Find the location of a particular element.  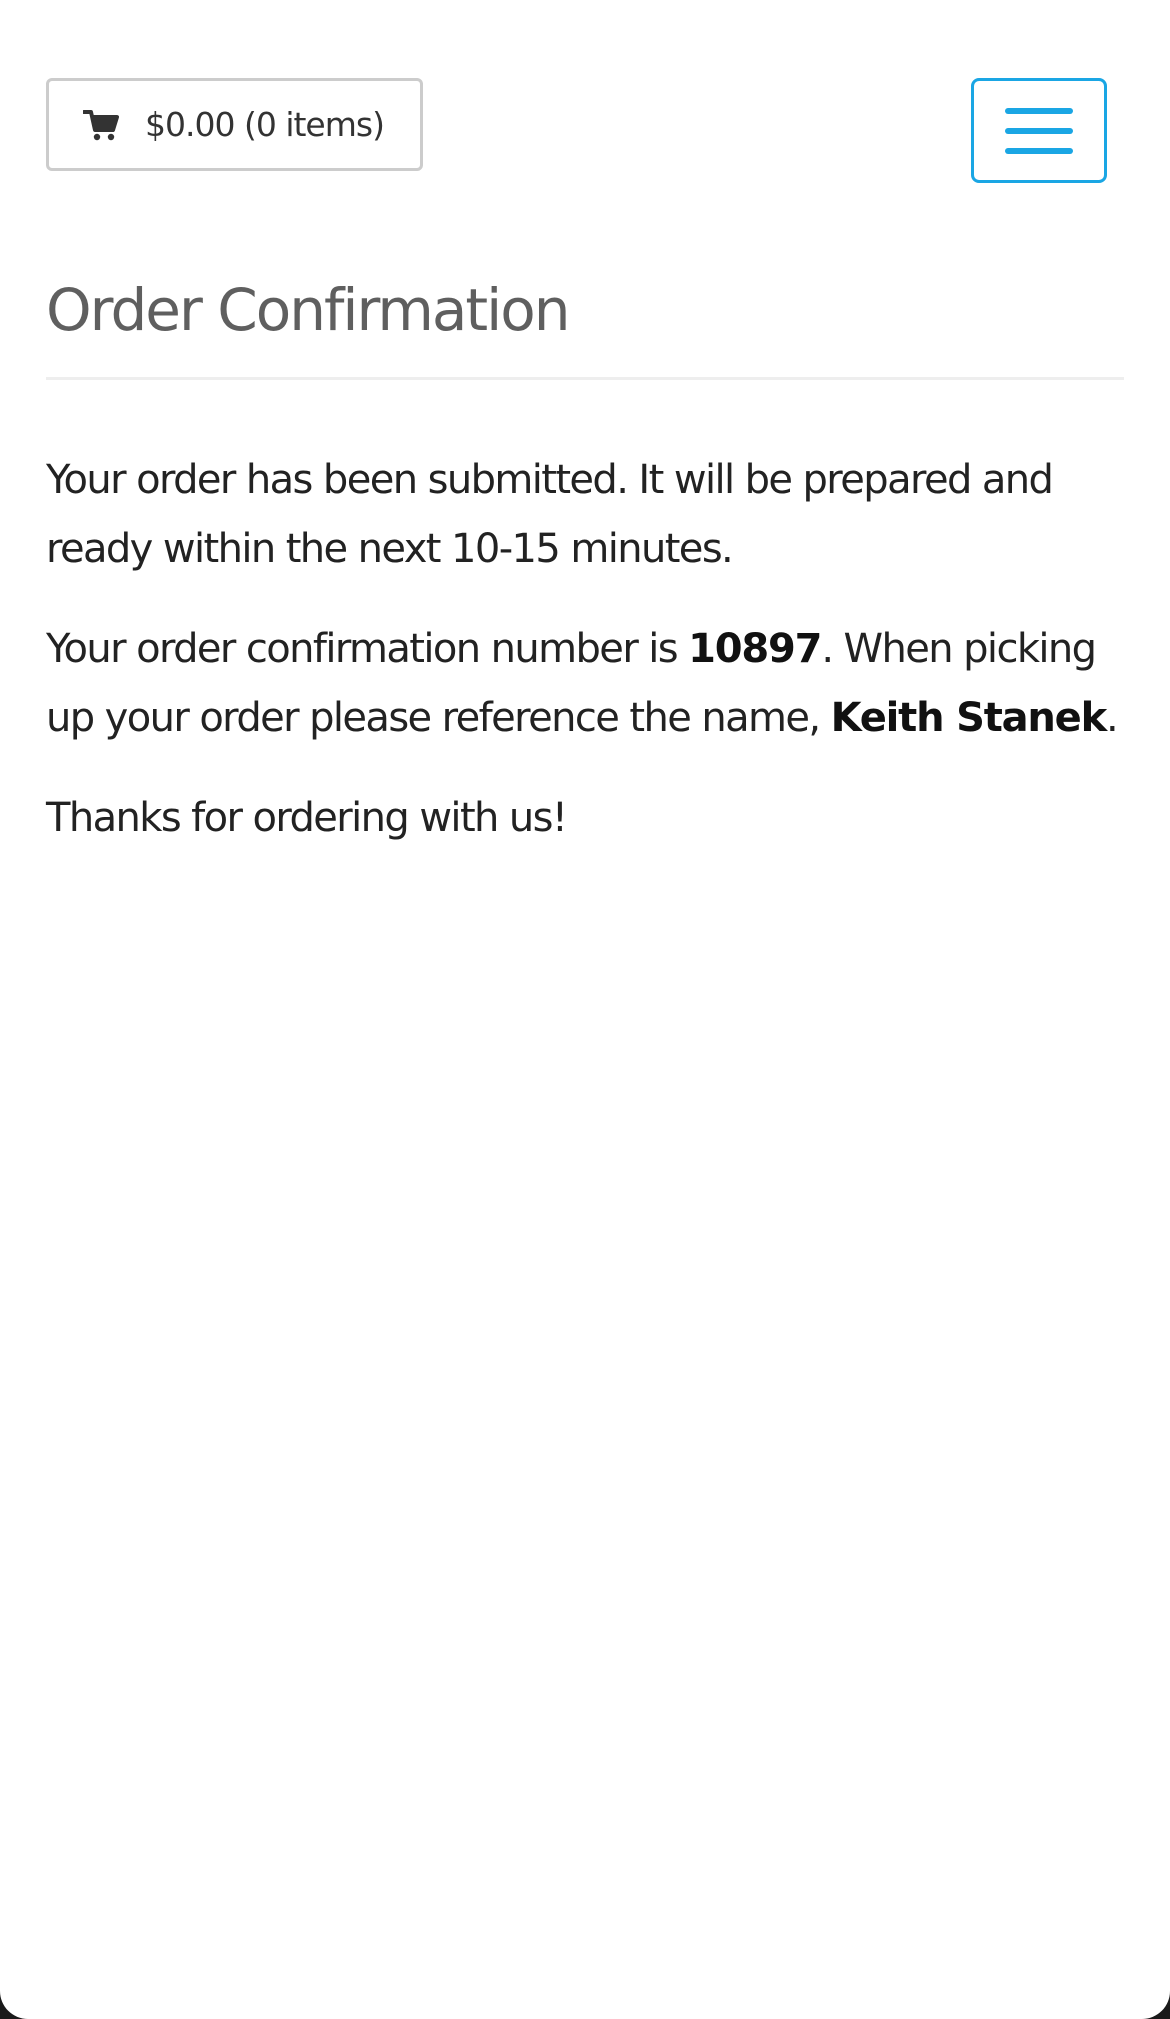

customer-name: Keith Stanek is located at coordinates (969, 718).